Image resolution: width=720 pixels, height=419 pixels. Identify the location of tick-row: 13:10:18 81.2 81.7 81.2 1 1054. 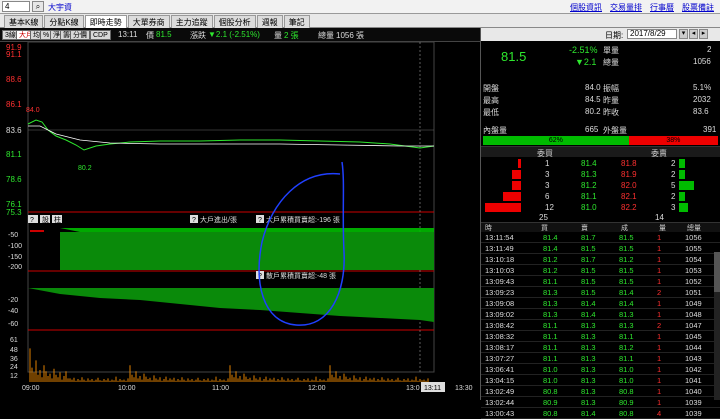
(600, 259).